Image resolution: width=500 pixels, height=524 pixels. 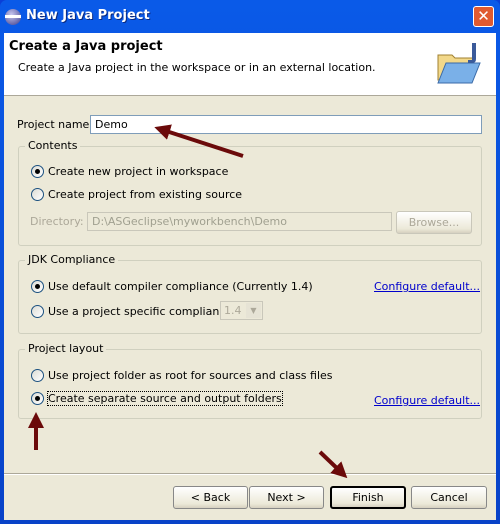 What do you see at coordinates (199, 141) in the screenshot?
I see `annotation-arrow-project-name` at bounding box center [199, 141].